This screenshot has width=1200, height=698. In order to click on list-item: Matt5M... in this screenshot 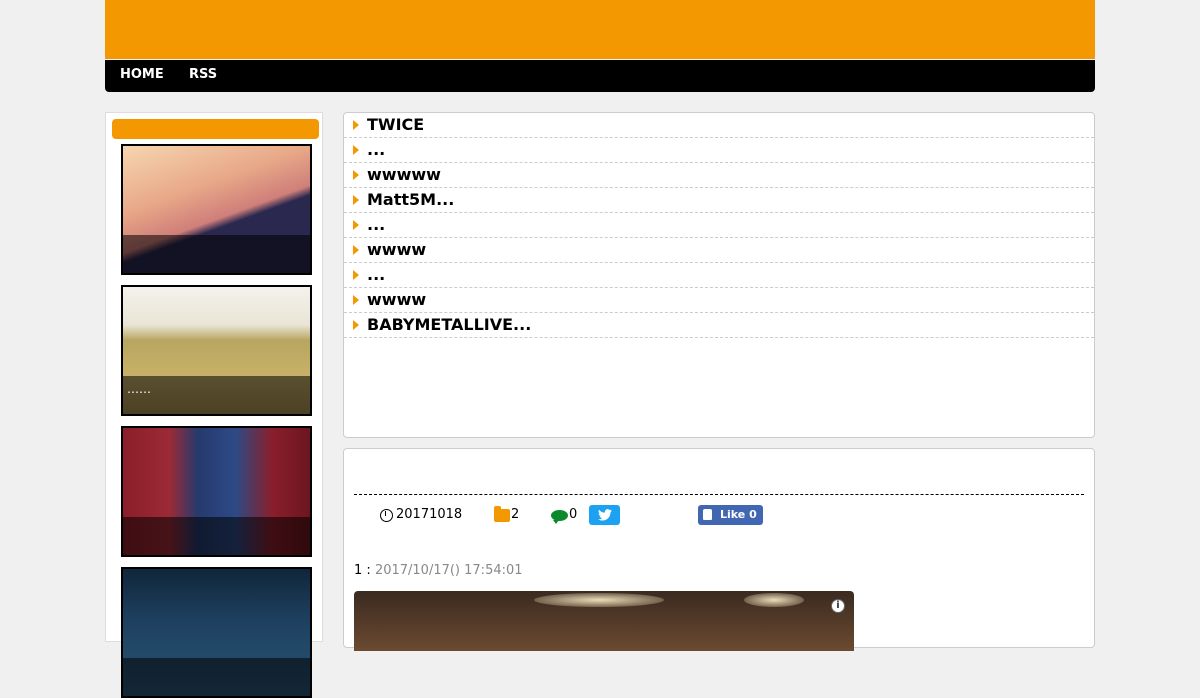, I will do `click(719, 200)`.